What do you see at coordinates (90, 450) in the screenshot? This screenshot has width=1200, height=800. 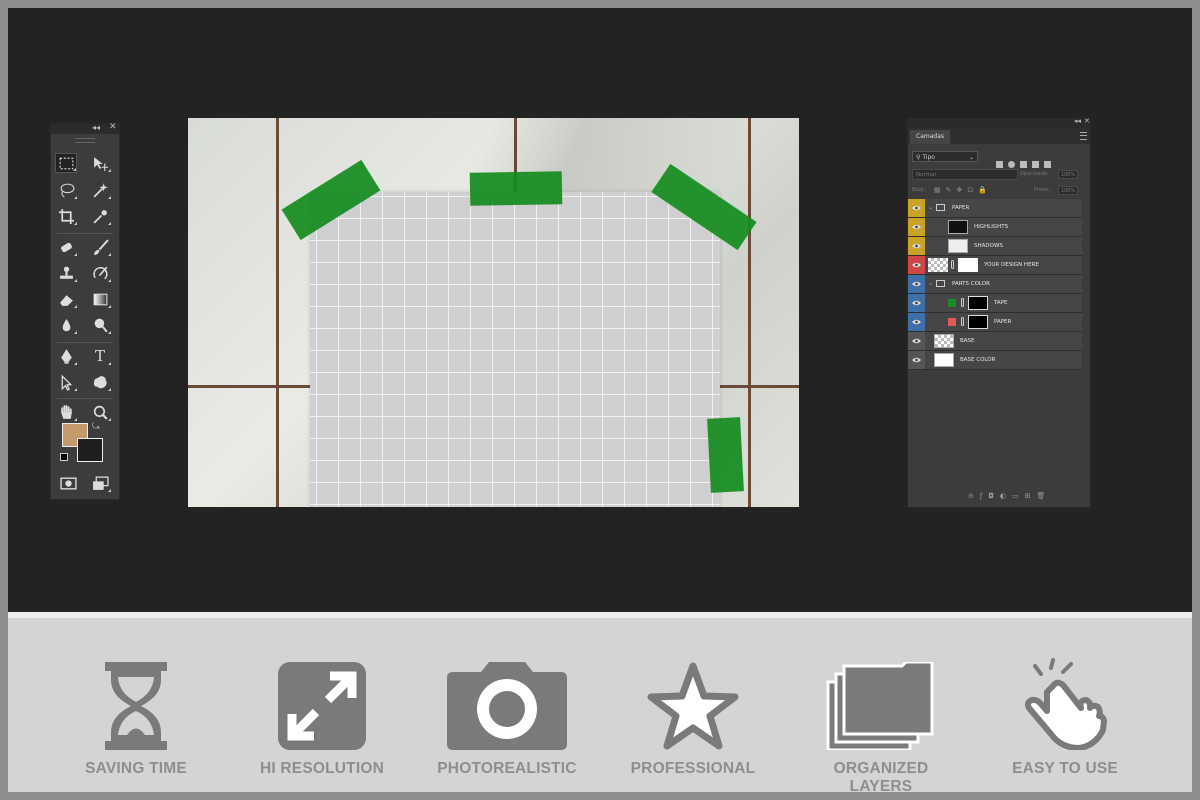 I see `background-color-swatch` at bounding box center [90, 450].